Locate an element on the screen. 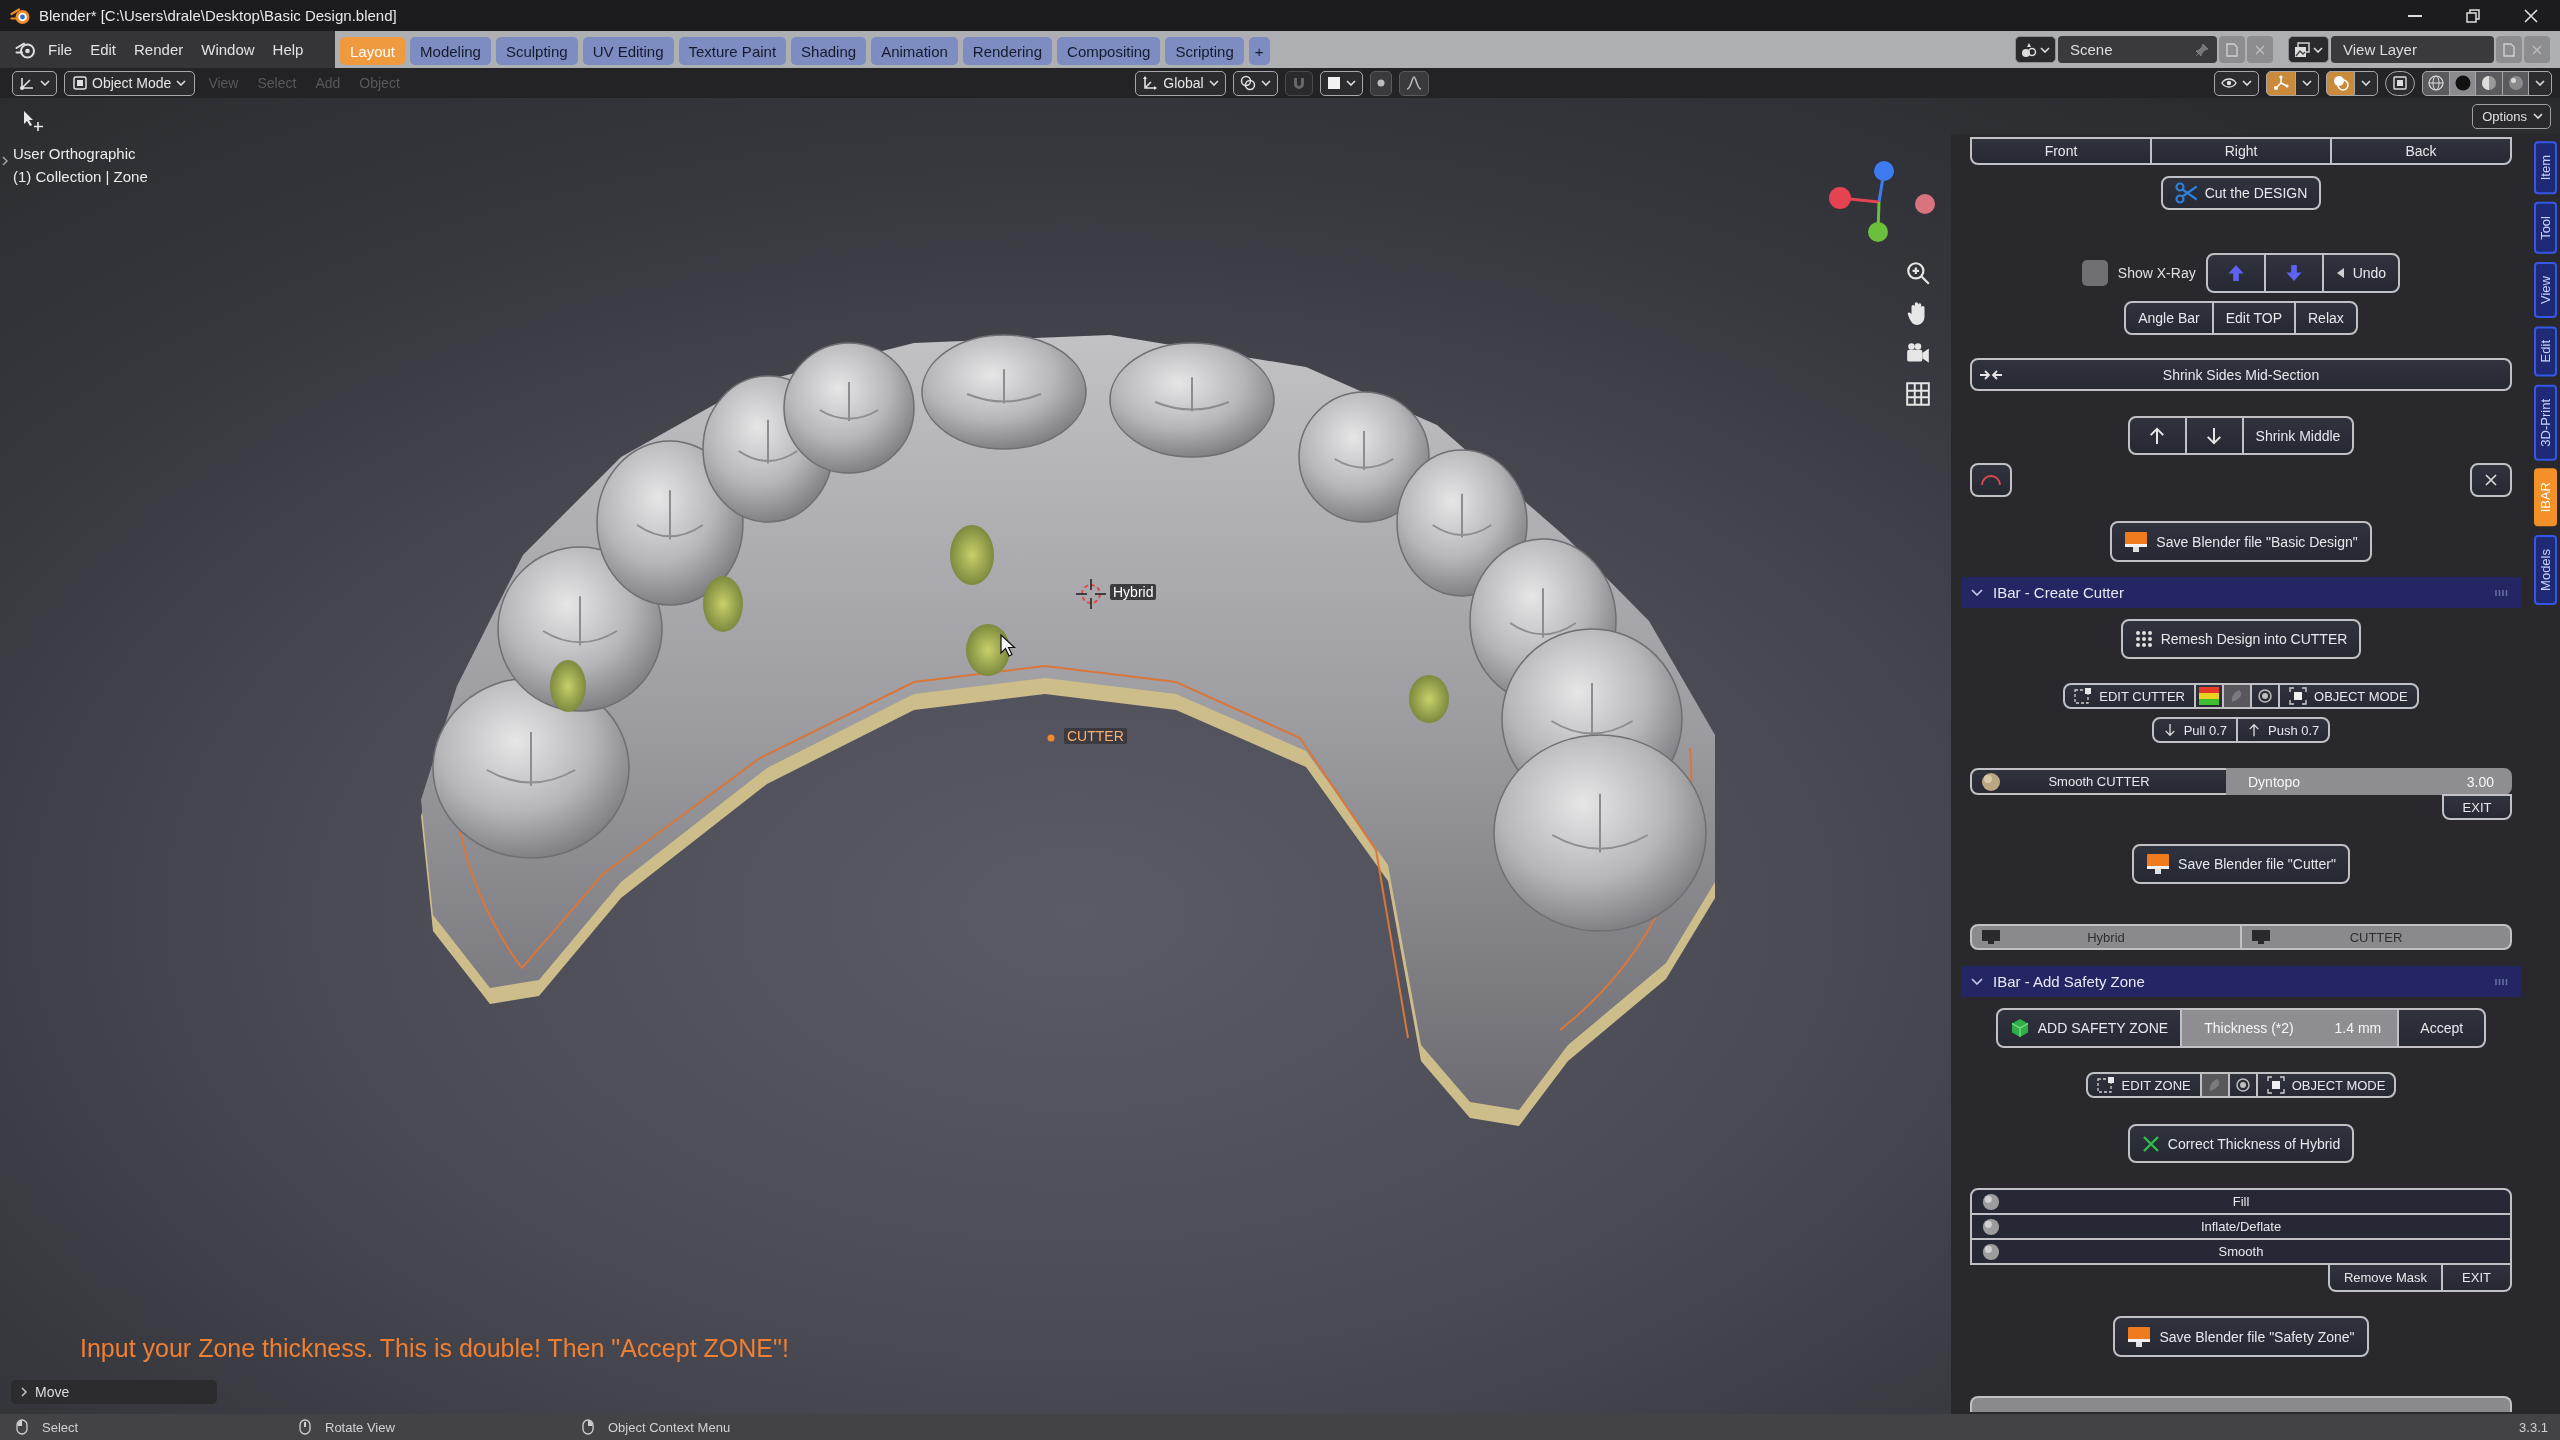 This screenshot has height=1440, width=2560. vertex-color-button is located at coordinates (2209, 696).